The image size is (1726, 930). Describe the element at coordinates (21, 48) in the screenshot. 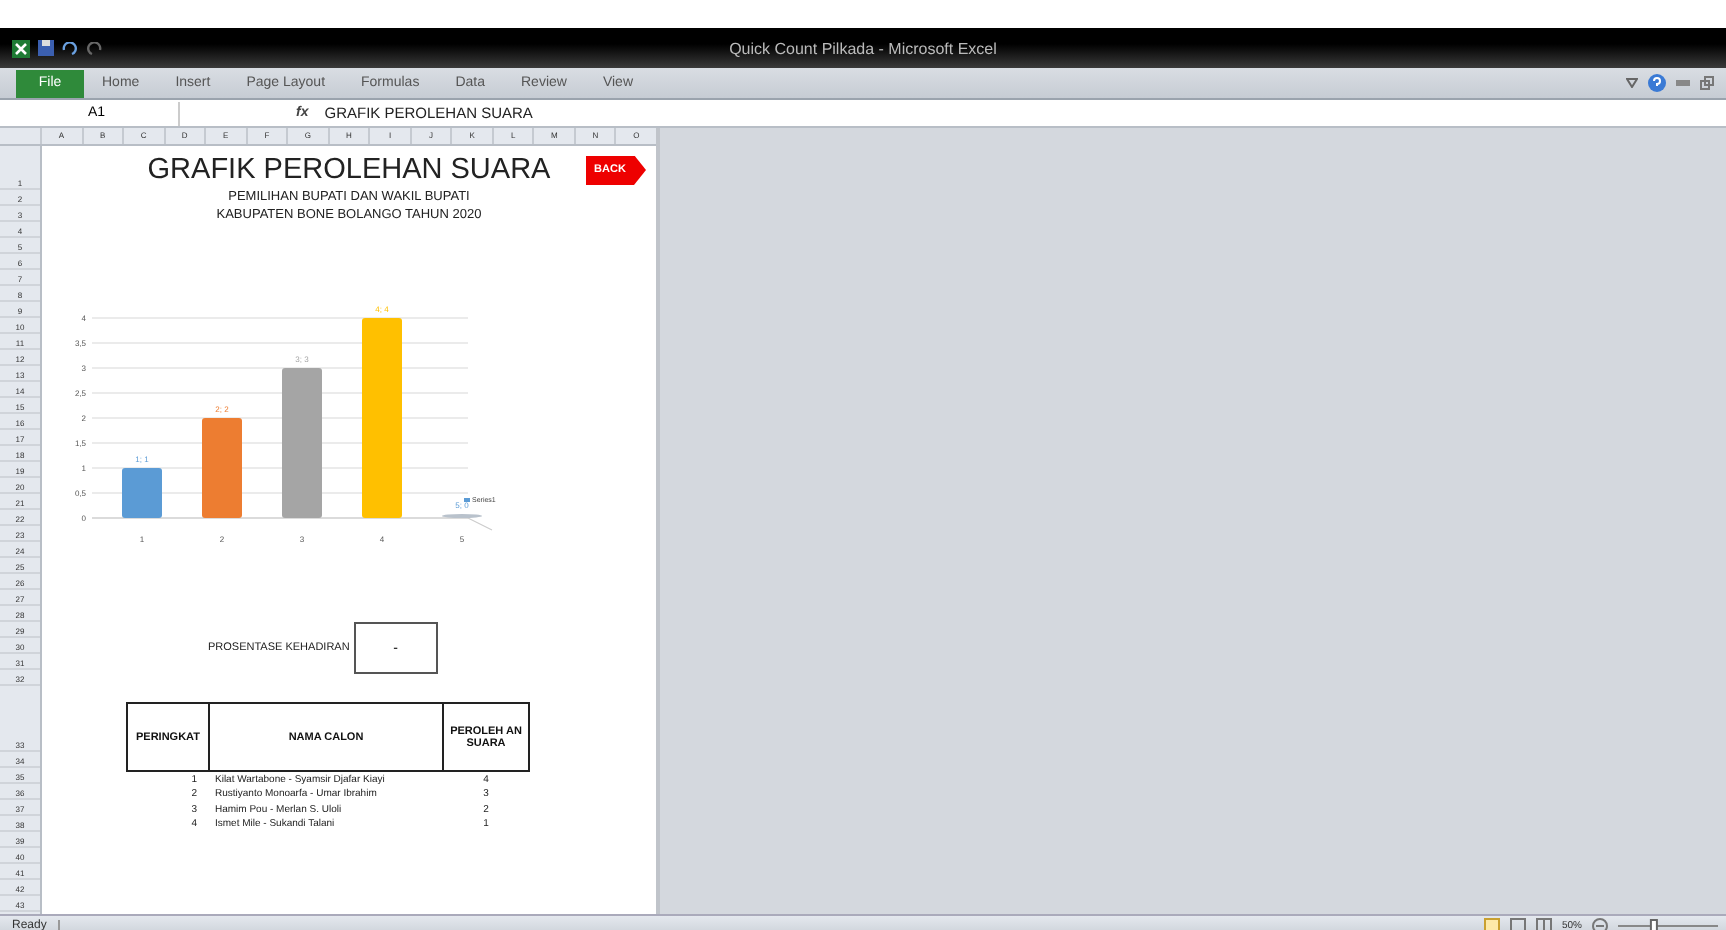

I see `excel-icon` at that location.